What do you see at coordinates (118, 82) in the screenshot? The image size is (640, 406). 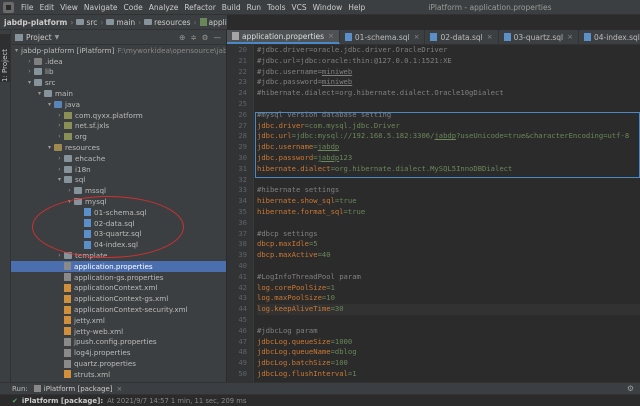 I see `tree-item: ▾ src` at bounding box center [118, 82].